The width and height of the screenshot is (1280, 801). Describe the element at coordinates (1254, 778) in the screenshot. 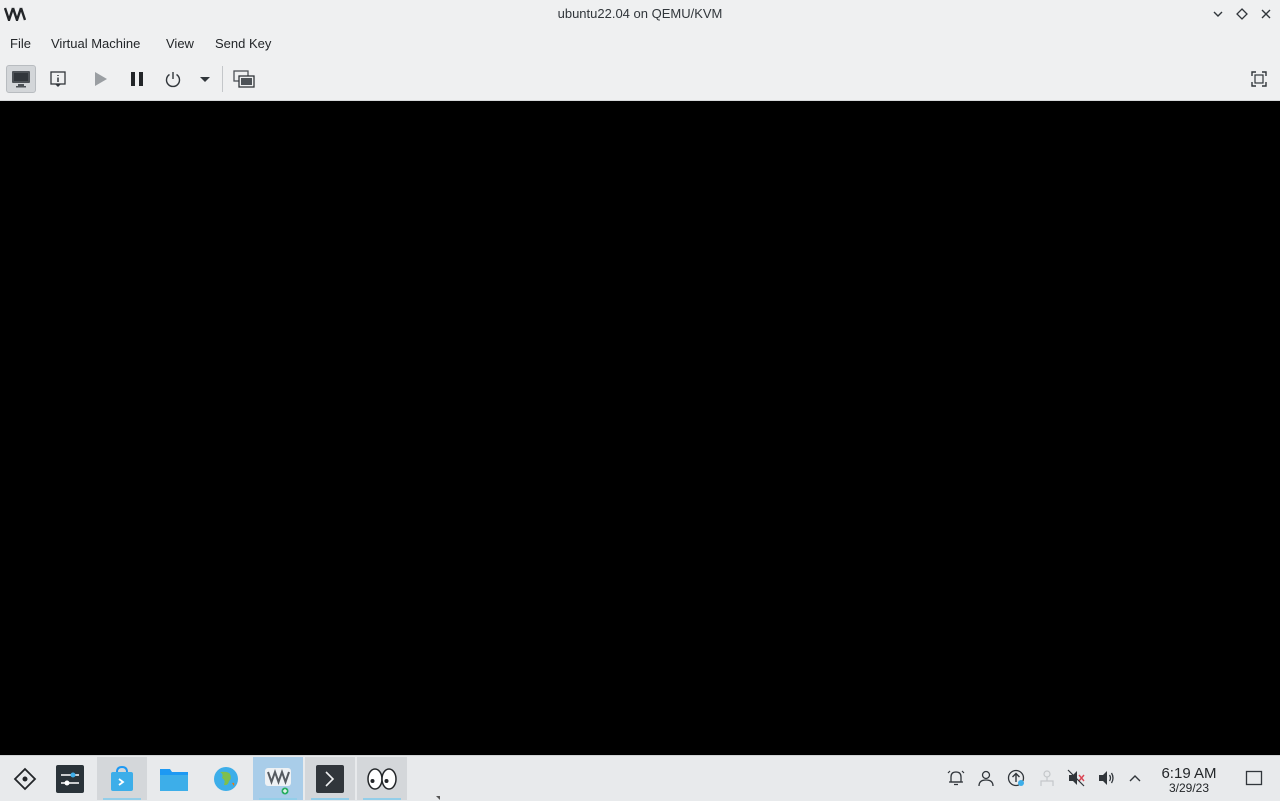

I see `show-desktop-icon` at that location.